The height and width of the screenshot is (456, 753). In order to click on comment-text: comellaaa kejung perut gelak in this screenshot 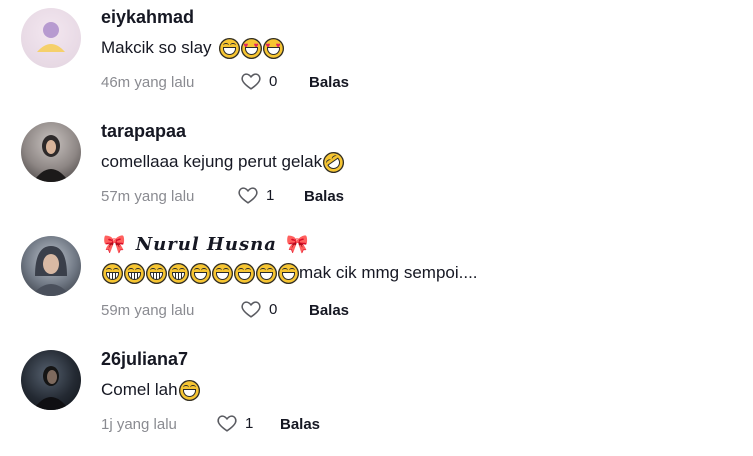, I will do `click(417, 162)`.